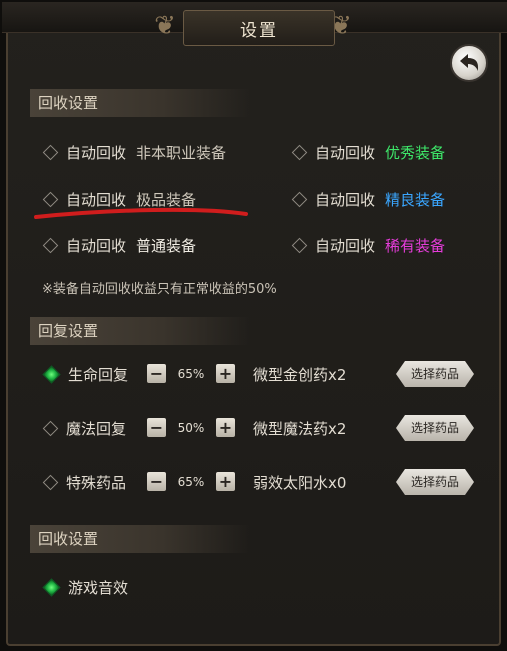 This screenshot has height=651, width=507. I want to click on section-recycle-header: 回收设置, so click(140, 103).